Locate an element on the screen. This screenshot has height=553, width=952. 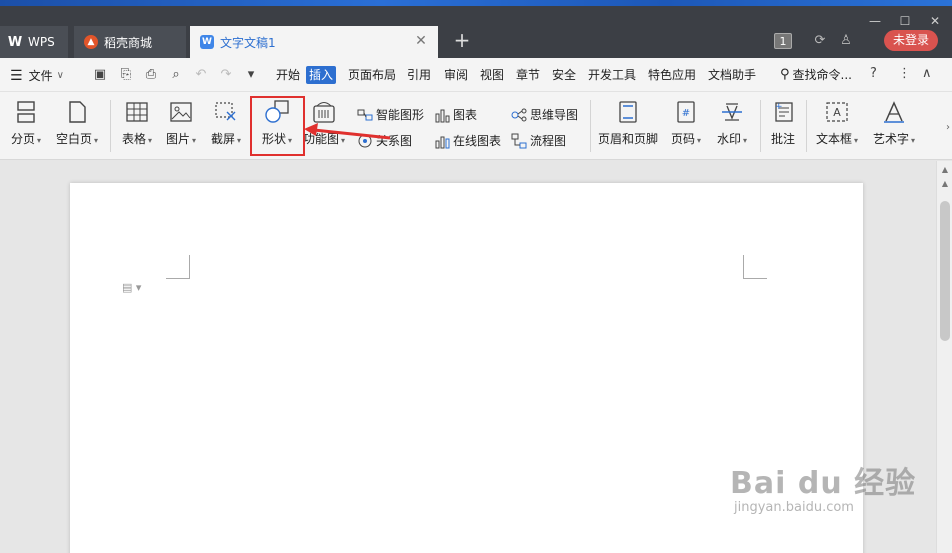
close-tab-icon: ✕ is located at coordinates (421, 41).